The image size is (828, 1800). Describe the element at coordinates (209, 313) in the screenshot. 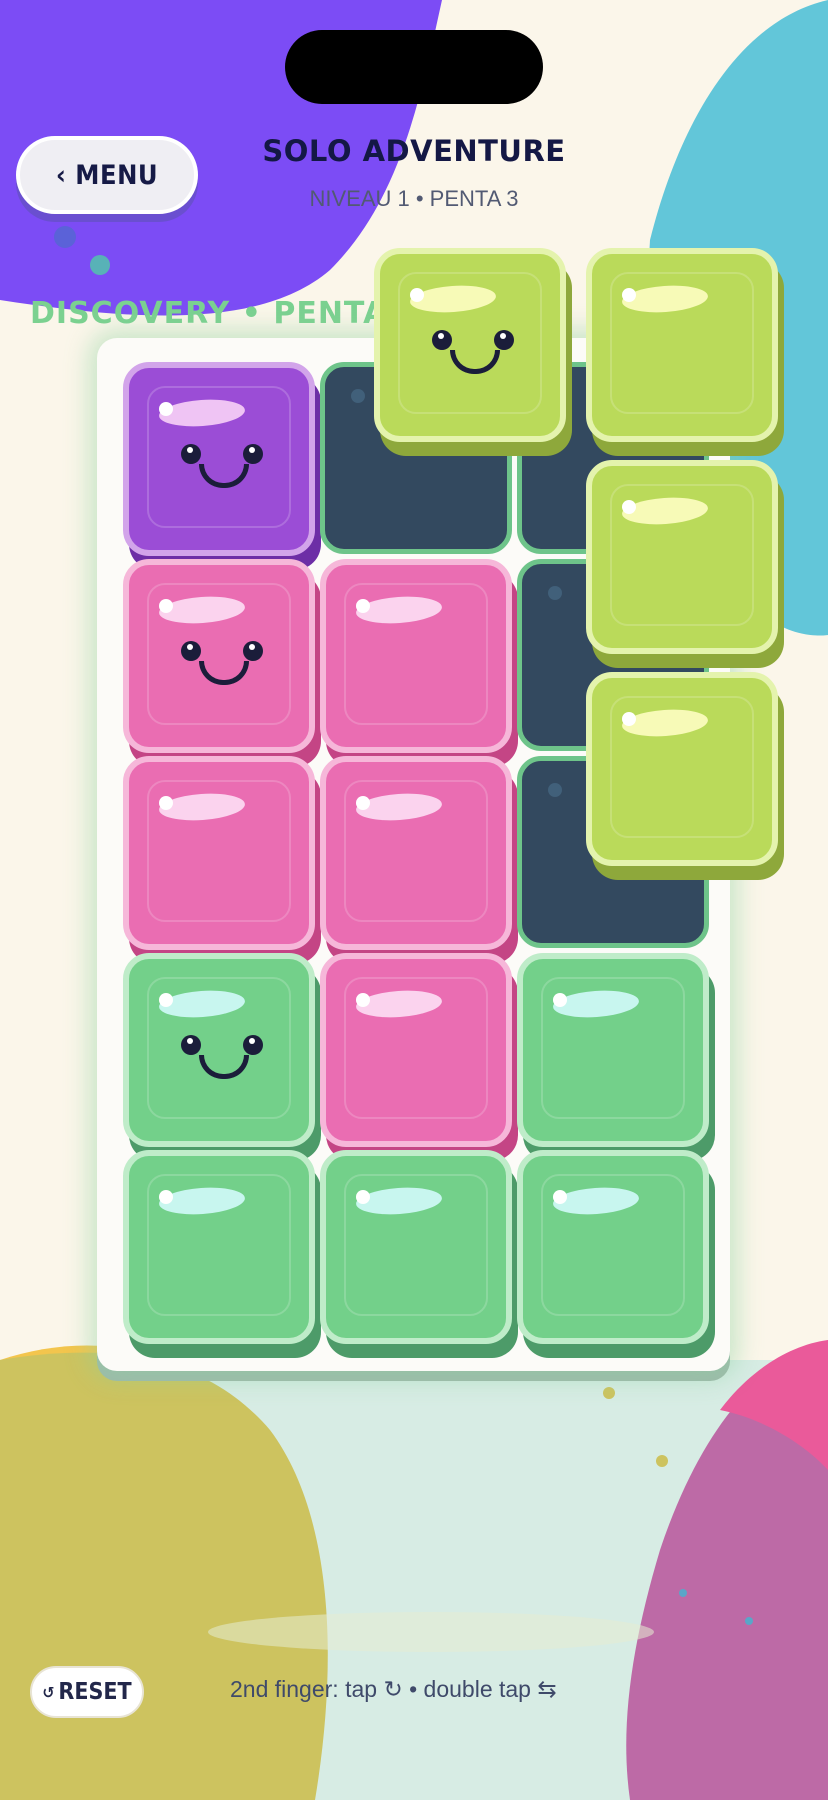

I see `mode-label: DISCOVERY • PENTA` at that location.